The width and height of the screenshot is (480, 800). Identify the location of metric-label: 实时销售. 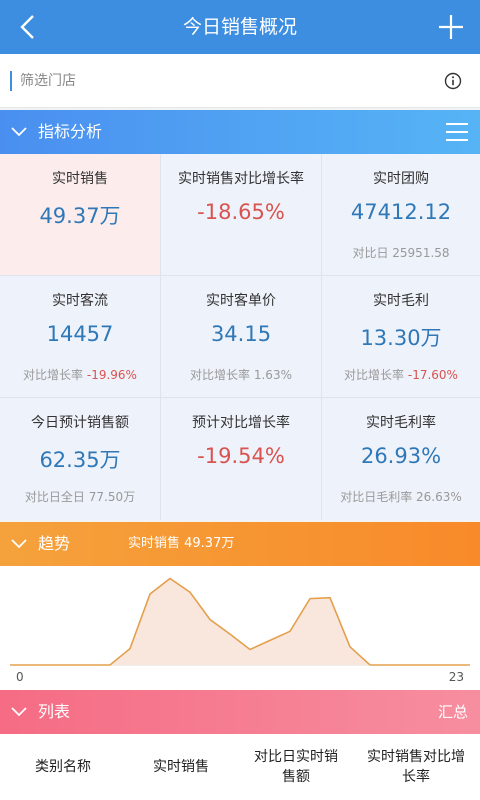
(80, 179).